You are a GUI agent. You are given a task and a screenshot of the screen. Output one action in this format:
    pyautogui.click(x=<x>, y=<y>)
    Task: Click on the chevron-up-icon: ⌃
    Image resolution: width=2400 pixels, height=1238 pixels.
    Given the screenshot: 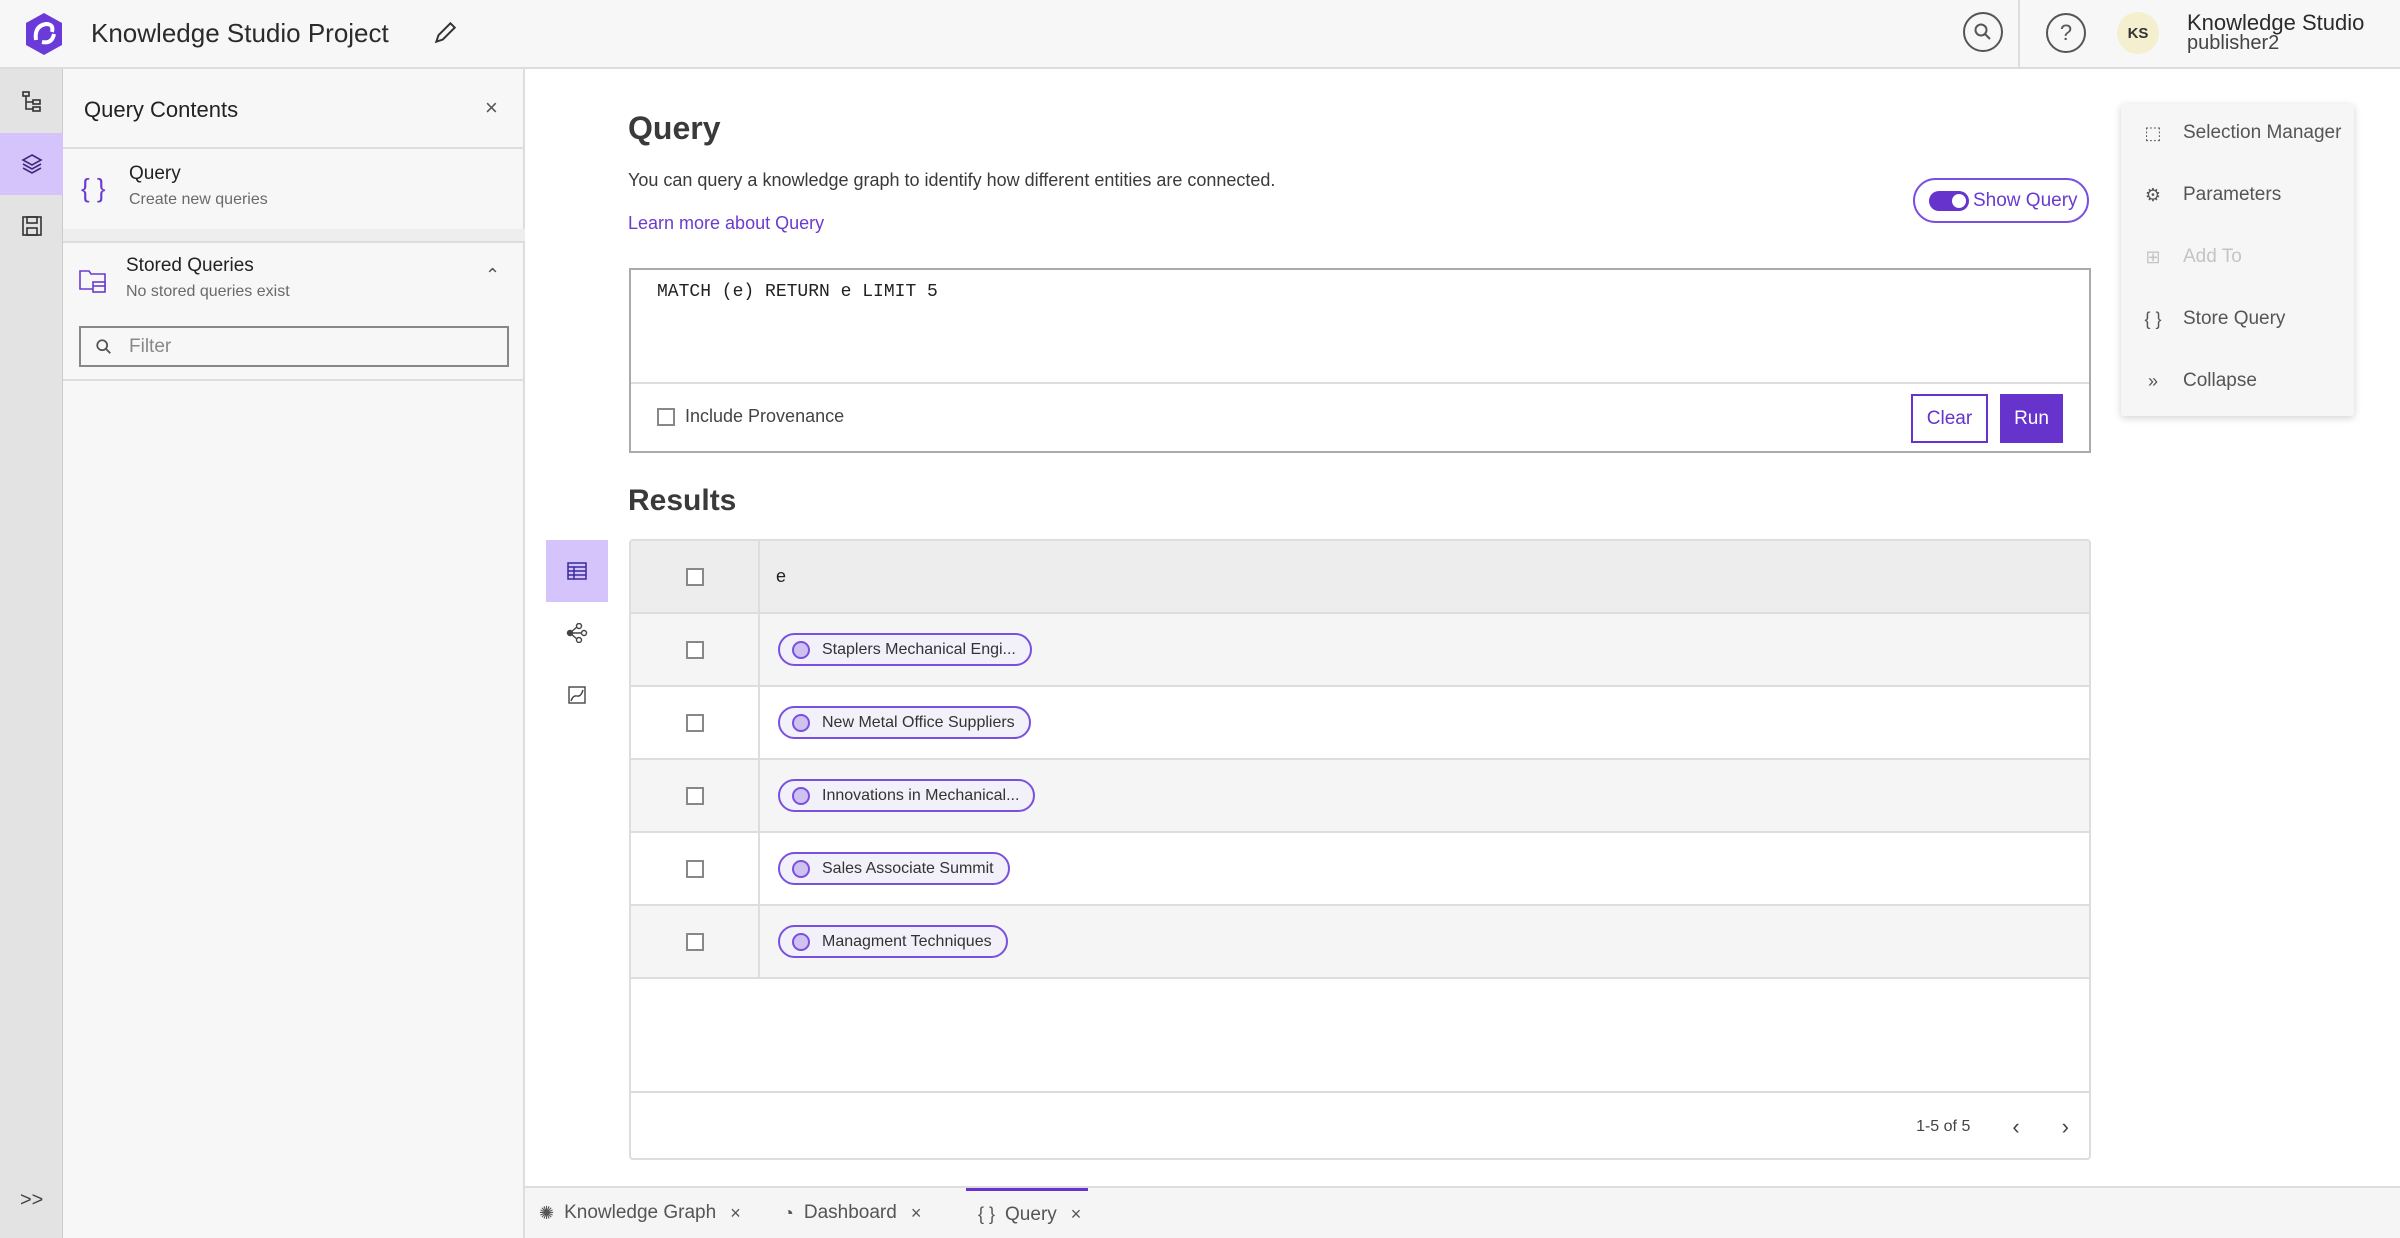 What is the action you would take?
    pyautogui.click(x=492, y=275)
    